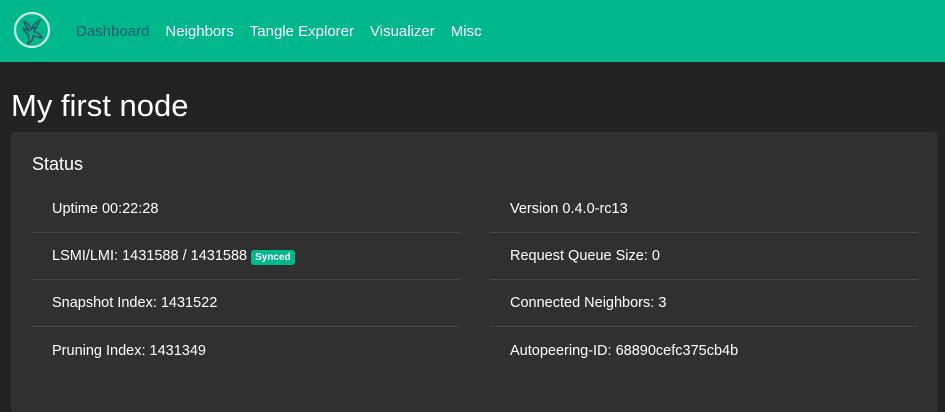 This screenshot has width=945, height=412. Describe the element at coordinates (624, 350) in the screenshot. I see `autopeering-id-value: Autopeering-ID: 68890cefc375cb4b` at that location.